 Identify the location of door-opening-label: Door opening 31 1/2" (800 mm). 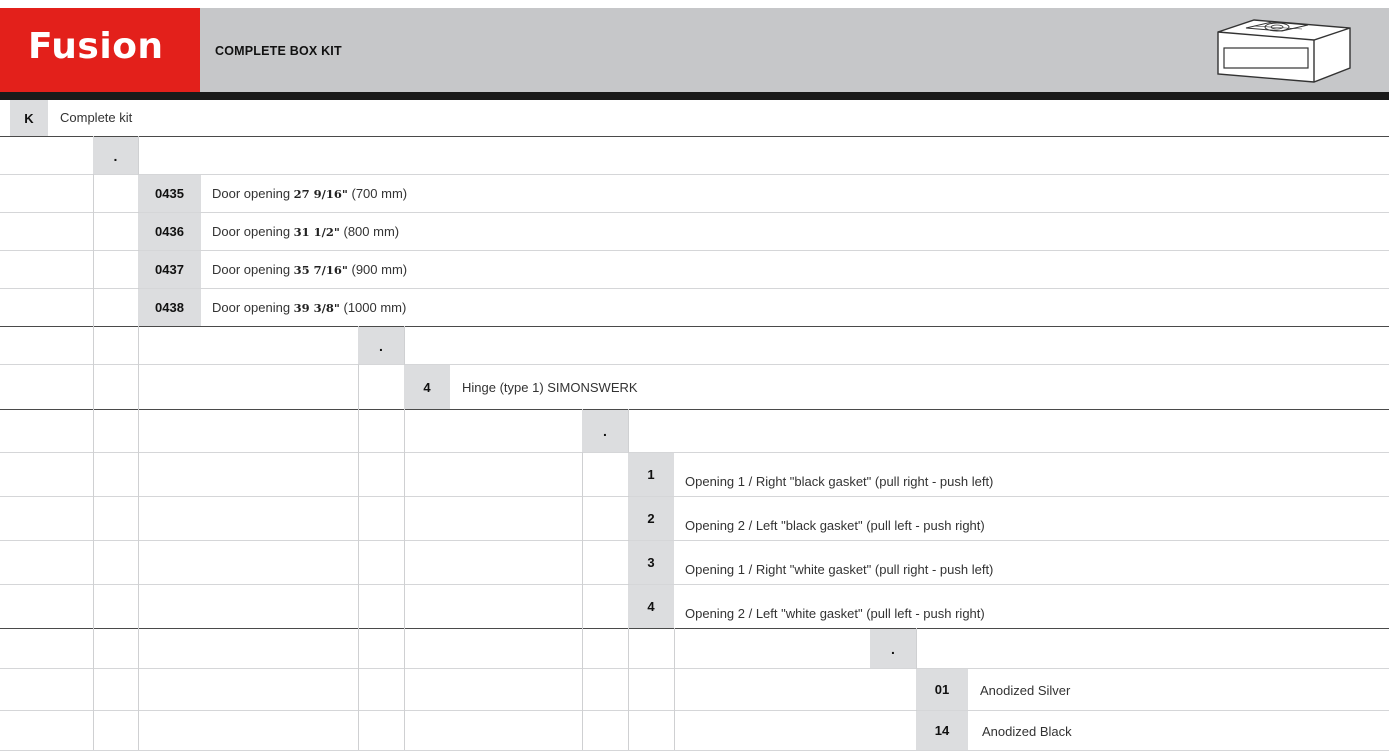
(306, 231).